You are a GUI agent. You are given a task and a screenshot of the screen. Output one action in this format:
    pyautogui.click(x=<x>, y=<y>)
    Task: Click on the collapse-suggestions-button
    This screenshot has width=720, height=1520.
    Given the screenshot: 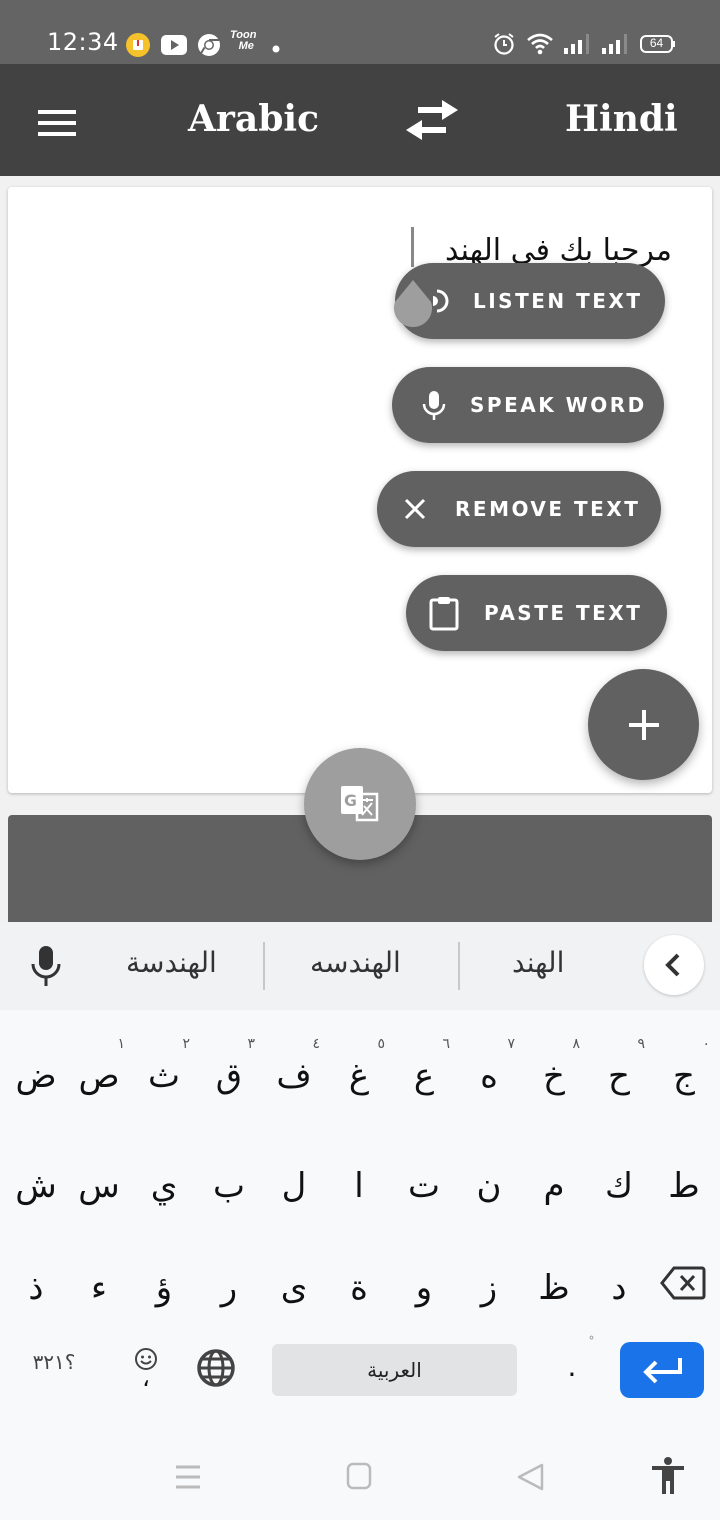 What is the action you would take?
    pyautogui.click(x=674, y=965)
    